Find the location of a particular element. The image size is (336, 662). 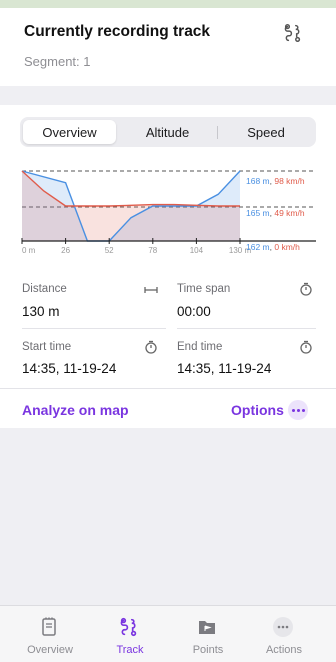

start-time-label: Start time is located at coordinates (47, 347).